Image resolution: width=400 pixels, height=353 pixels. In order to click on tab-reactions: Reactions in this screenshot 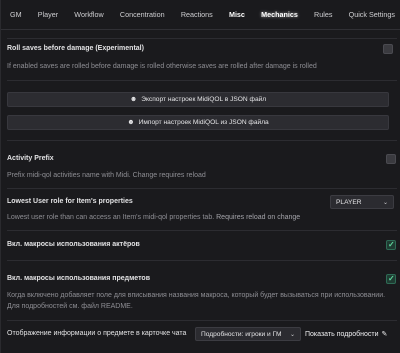, I will do `click(197, 14)`.